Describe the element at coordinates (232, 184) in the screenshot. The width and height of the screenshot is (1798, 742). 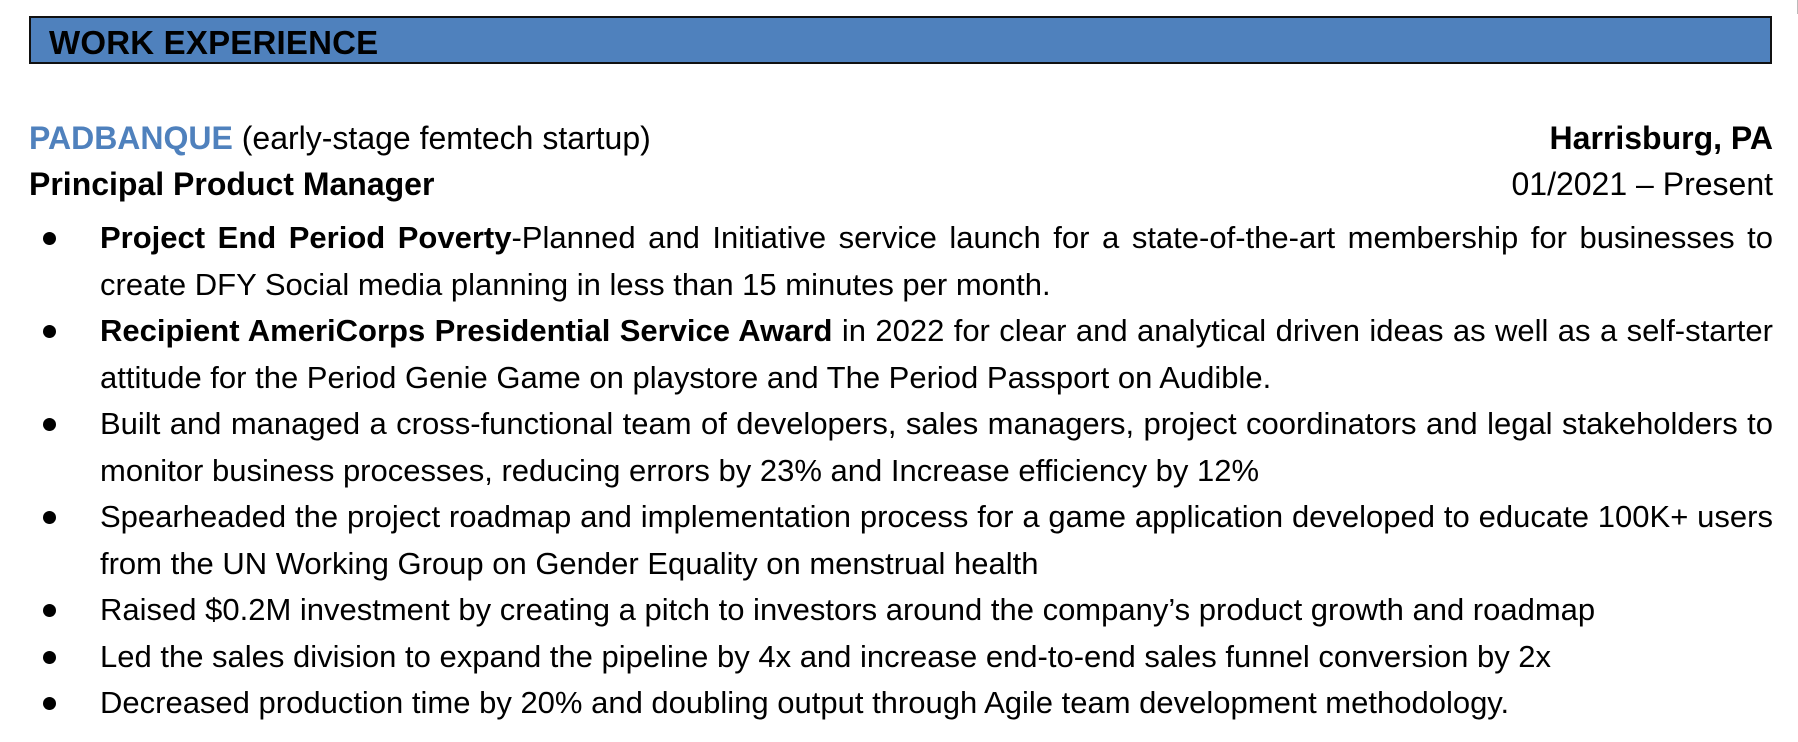
I see `job-title: Principal Product Manager` at that location.